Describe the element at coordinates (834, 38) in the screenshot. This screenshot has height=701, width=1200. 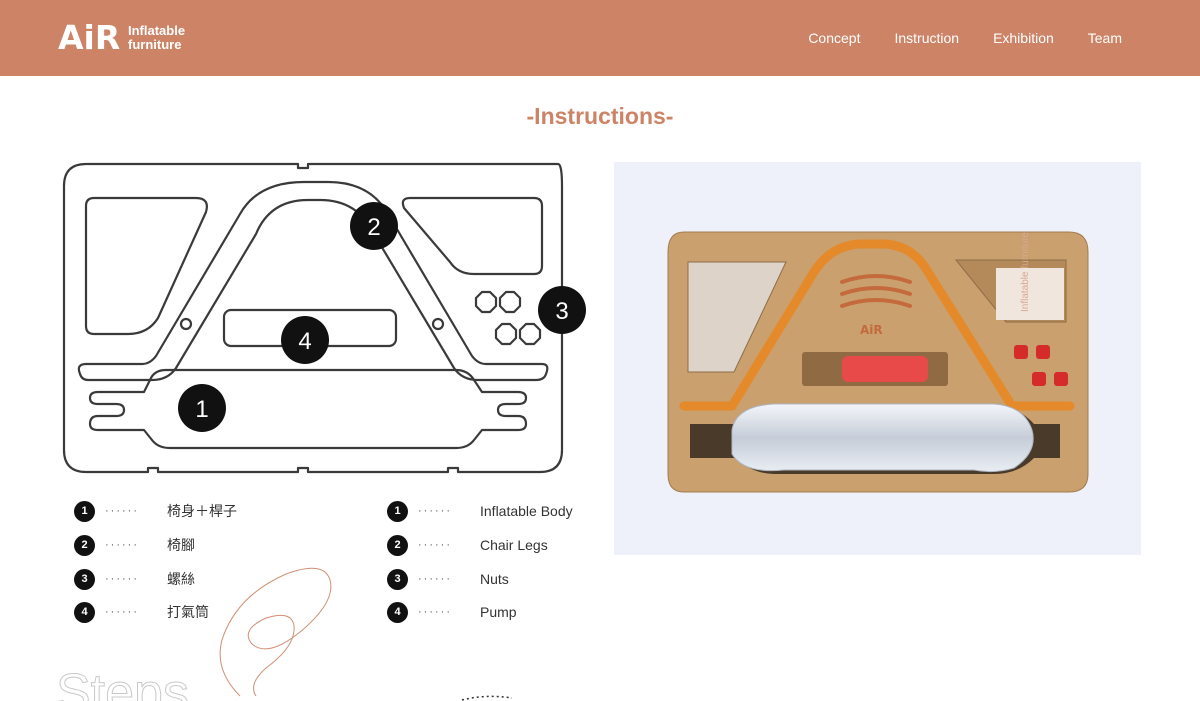
I see `nav-concept: Concept` at that location.